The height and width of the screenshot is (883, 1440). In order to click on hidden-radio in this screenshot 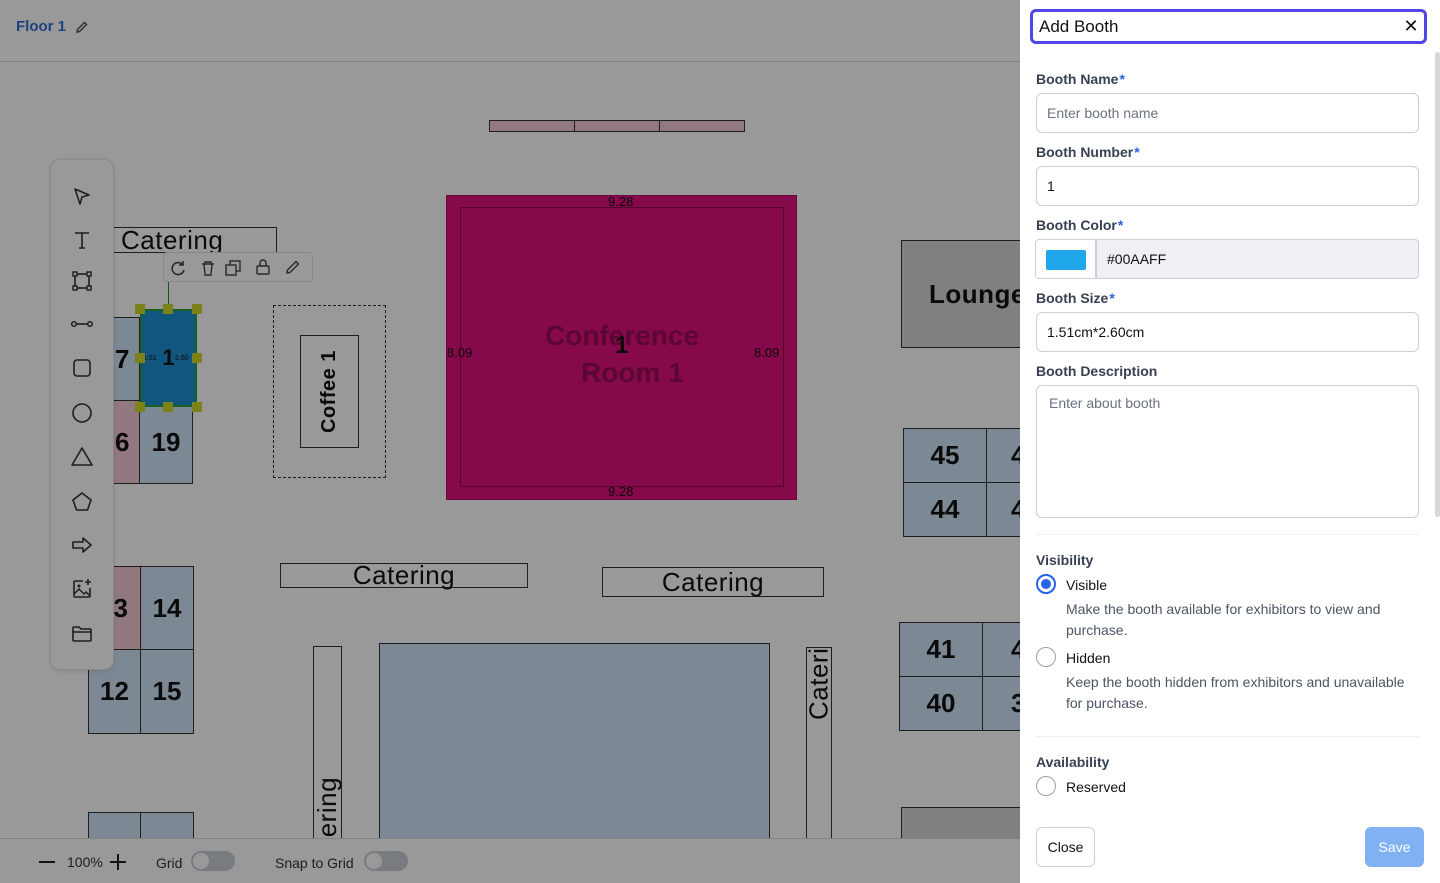, I will do `click(1046, 657)`.